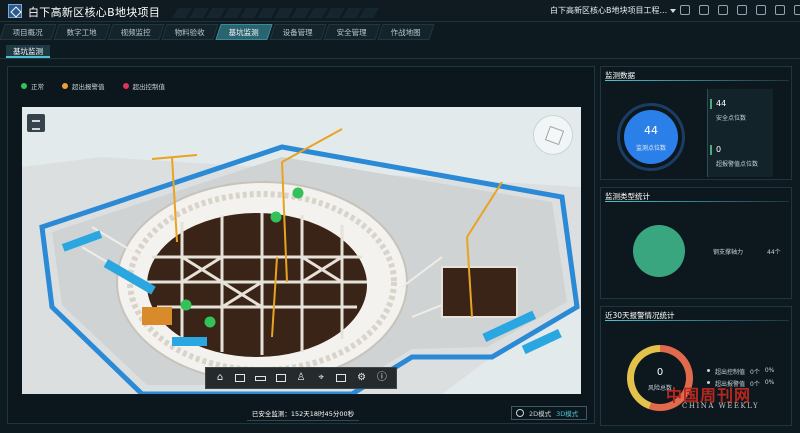 Image resolution: width=800 pixels, height=433 pixels. Describe the element at coordinates (731, 118) in the screenshot. I see `safe-points-label: 安全点位数` at that location.